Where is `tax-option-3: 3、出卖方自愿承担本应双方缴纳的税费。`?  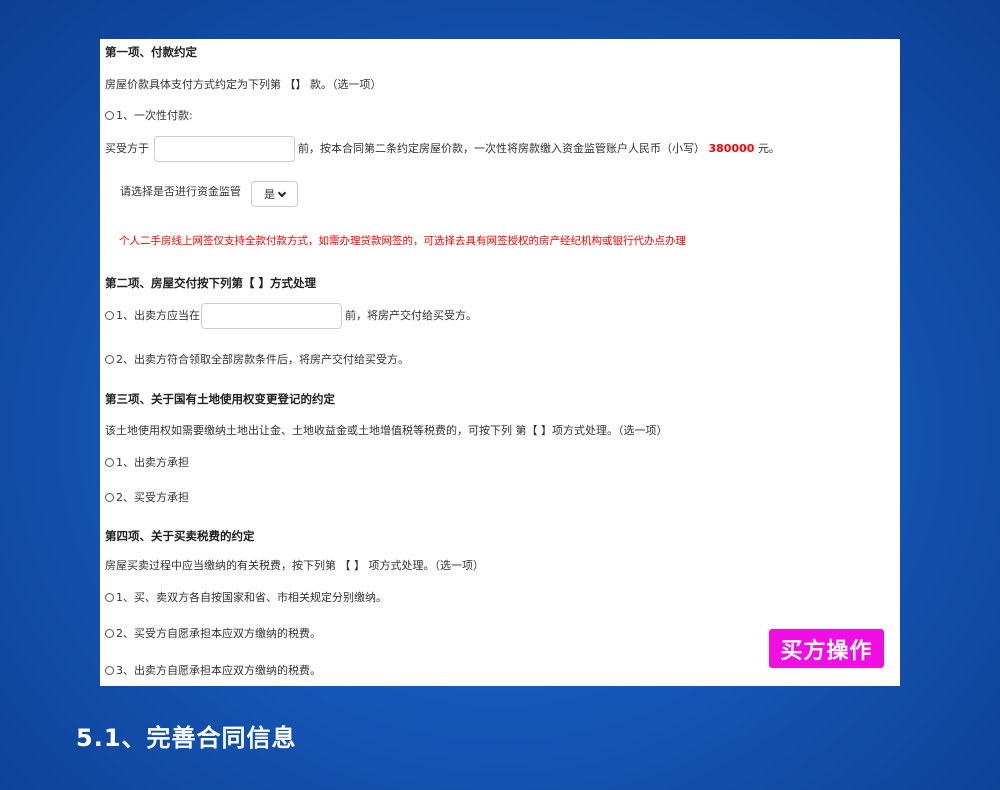 tax-option-3: 3、出卖方自愿承担本应双方缴纳的税费。 is located at coordinates (213, 671).